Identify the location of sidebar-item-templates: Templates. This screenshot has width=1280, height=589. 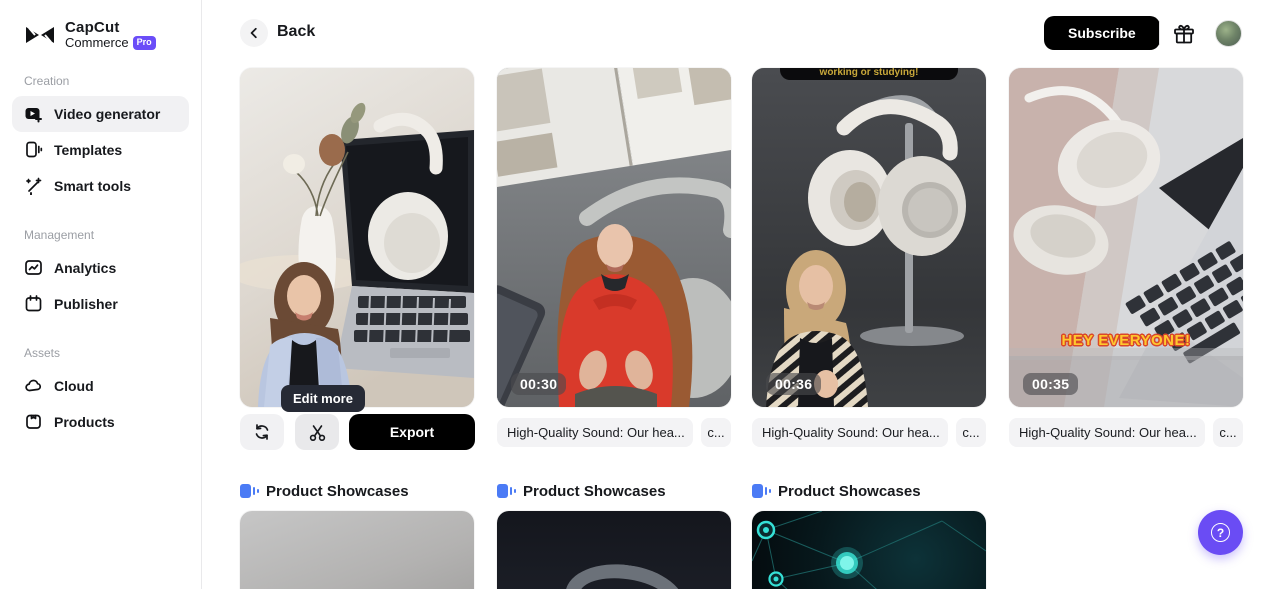
(100, 150).